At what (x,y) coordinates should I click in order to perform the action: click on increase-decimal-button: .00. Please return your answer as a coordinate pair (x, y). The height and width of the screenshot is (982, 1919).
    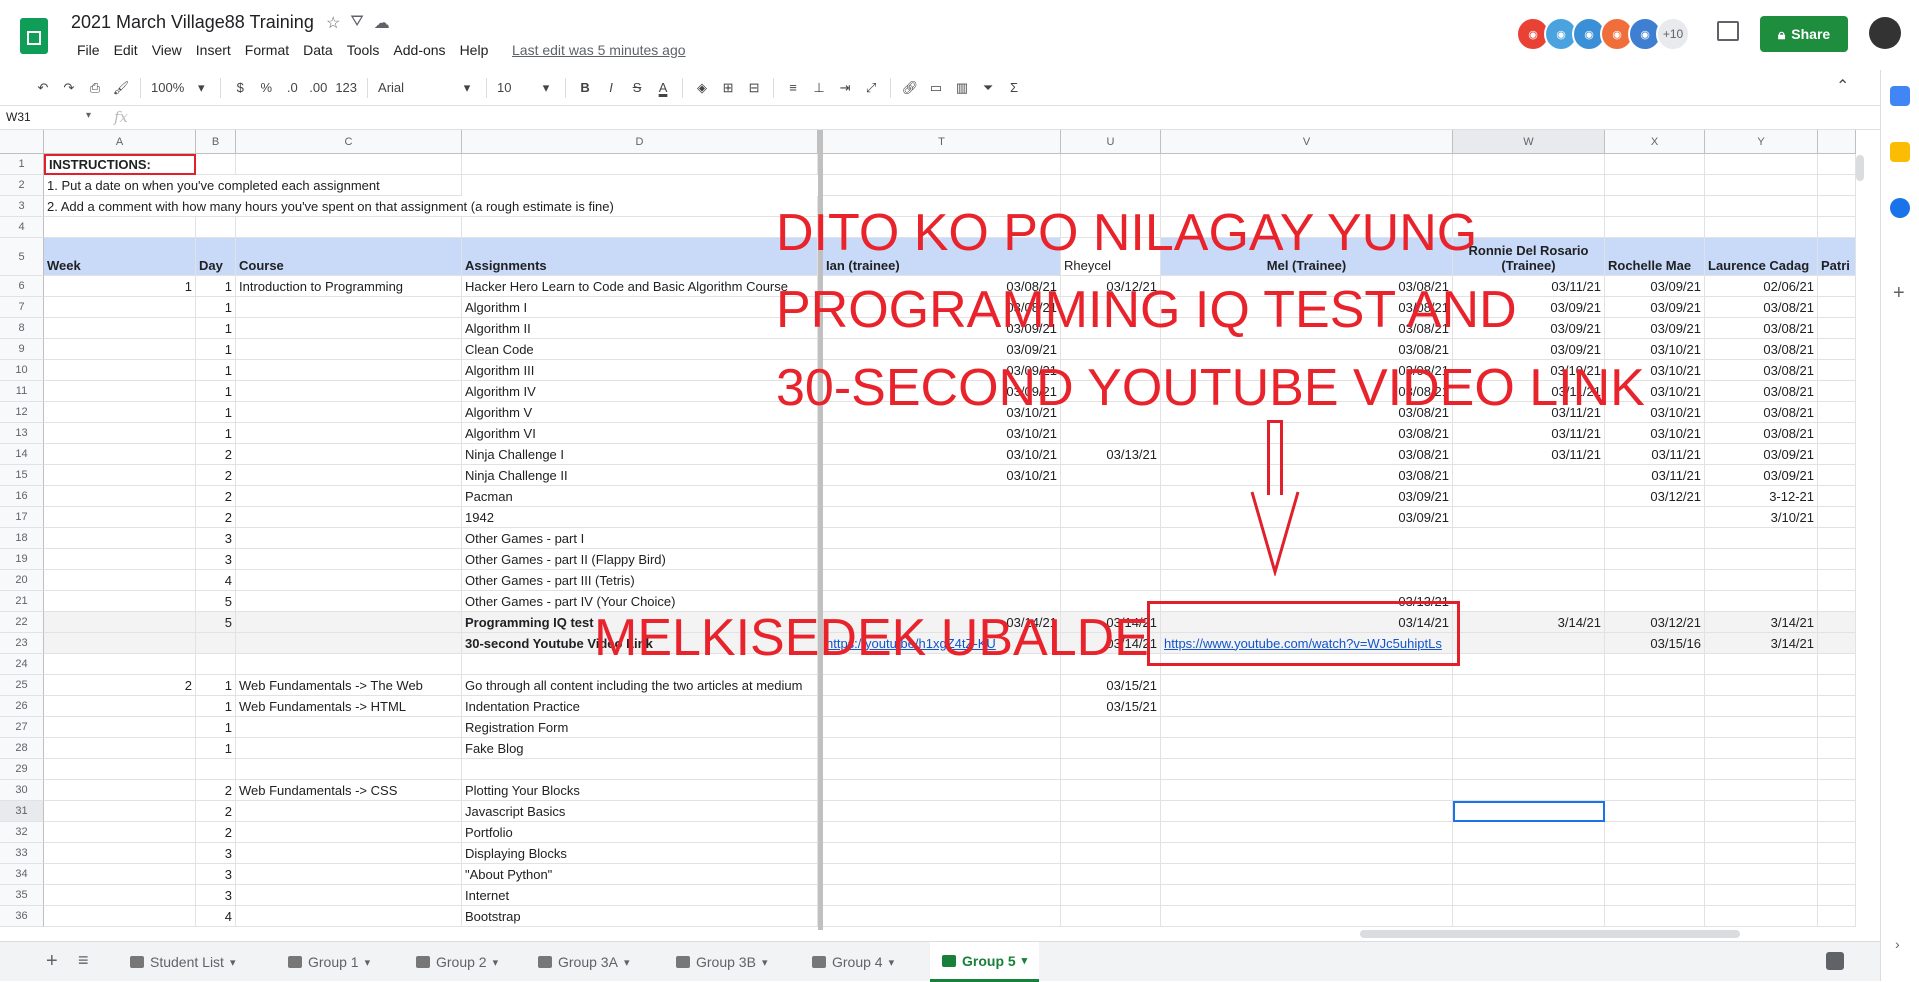
    Looking at the image, I should click on (318, 88).